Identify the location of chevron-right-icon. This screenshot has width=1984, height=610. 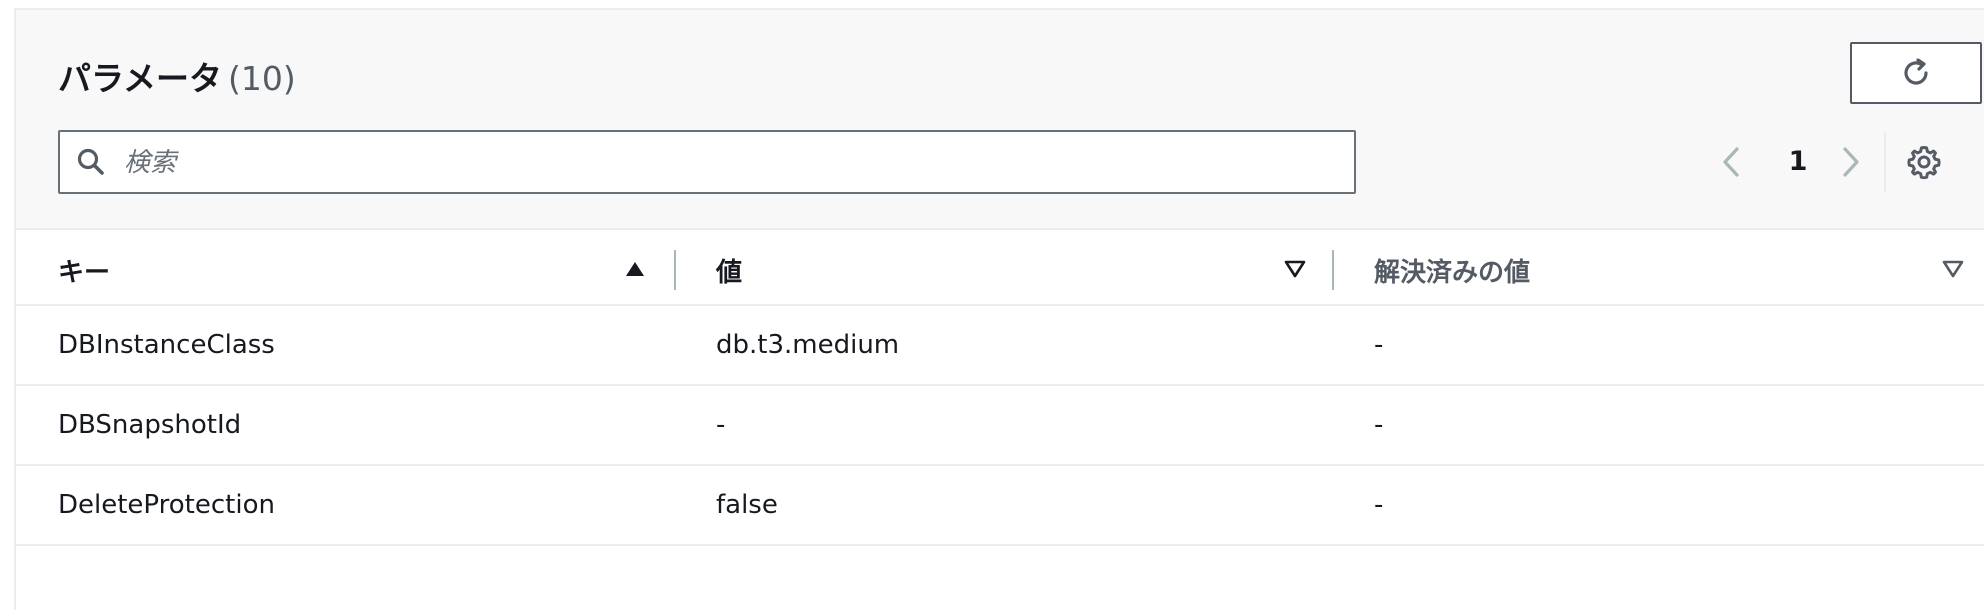
(1851, 162).